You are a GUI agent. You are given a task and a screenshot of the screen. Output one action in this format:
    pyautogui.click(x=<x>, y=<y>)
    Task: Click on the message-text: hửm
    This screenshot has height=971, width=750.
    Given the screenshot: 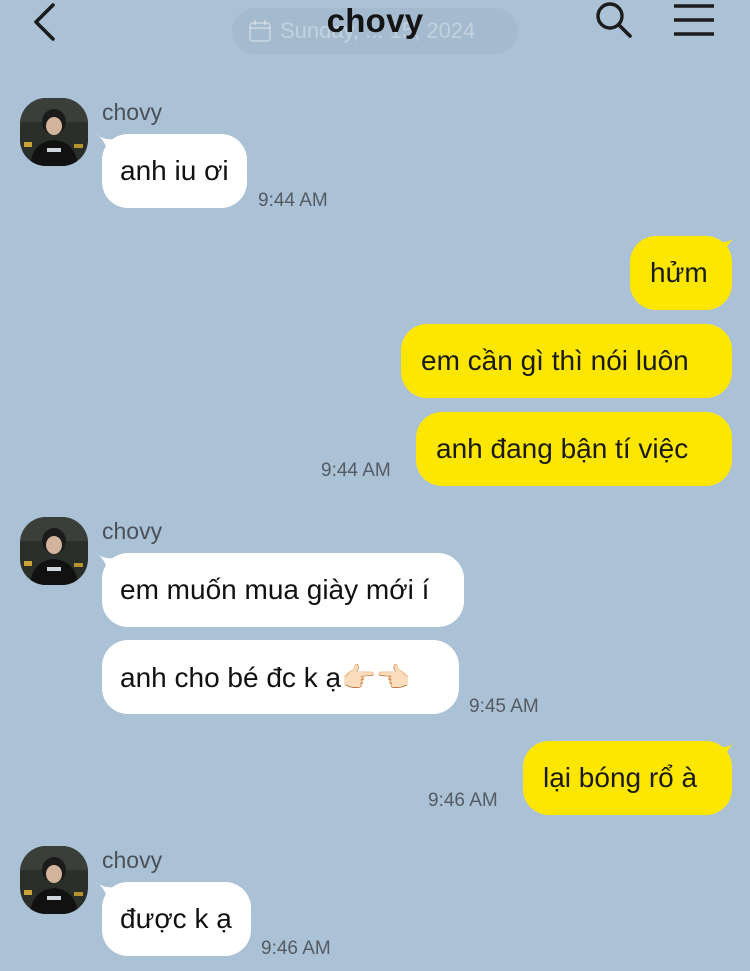 What is the action you would take?
    pyautogui.click(x=679, y=272)
    